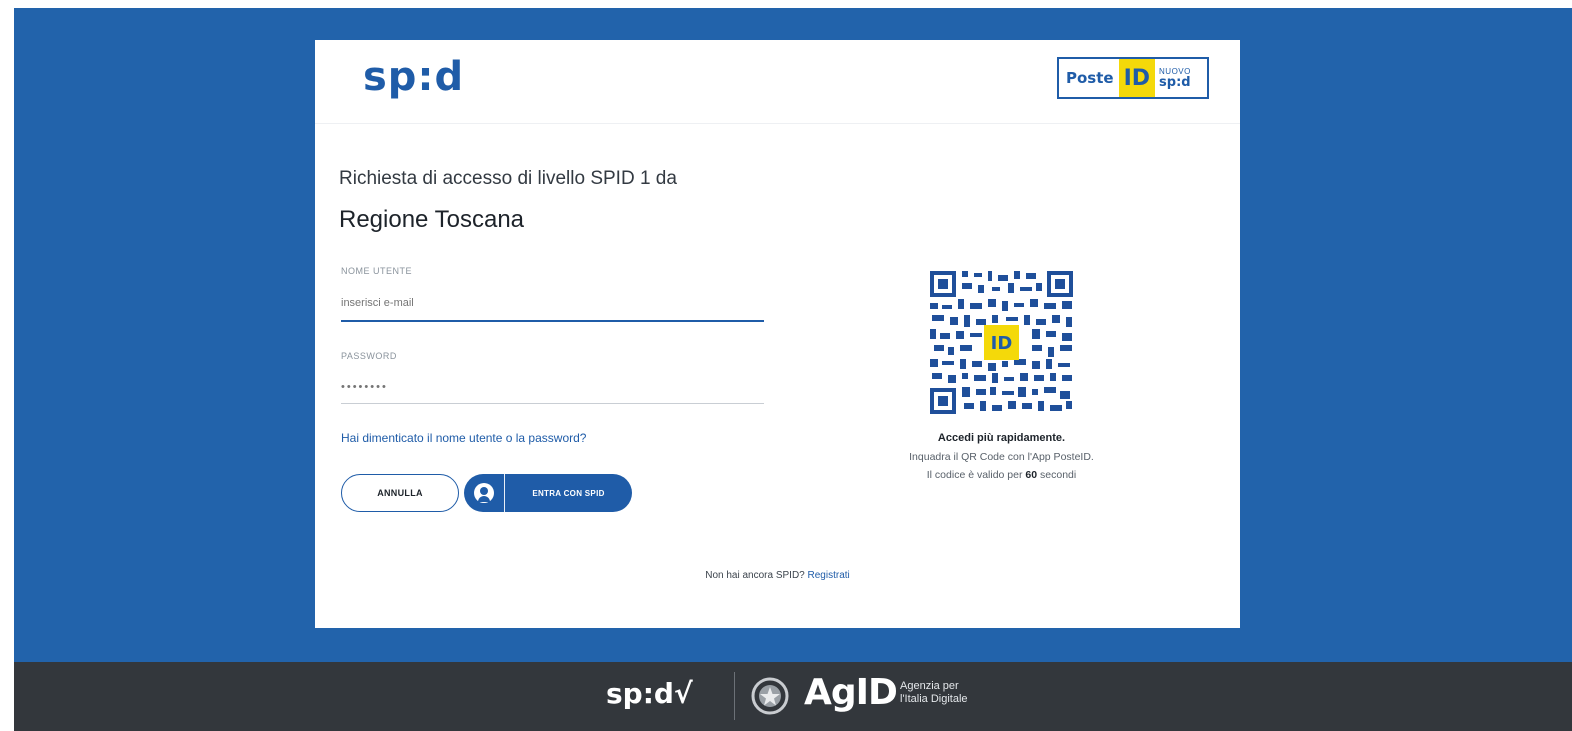 The height and width of the screenshot is (731, 1572). Describe the element at coordinates (777, 82) in the screenshot. I see `card-header: sp:d Poste ID NUOVO sp:d` at that location.